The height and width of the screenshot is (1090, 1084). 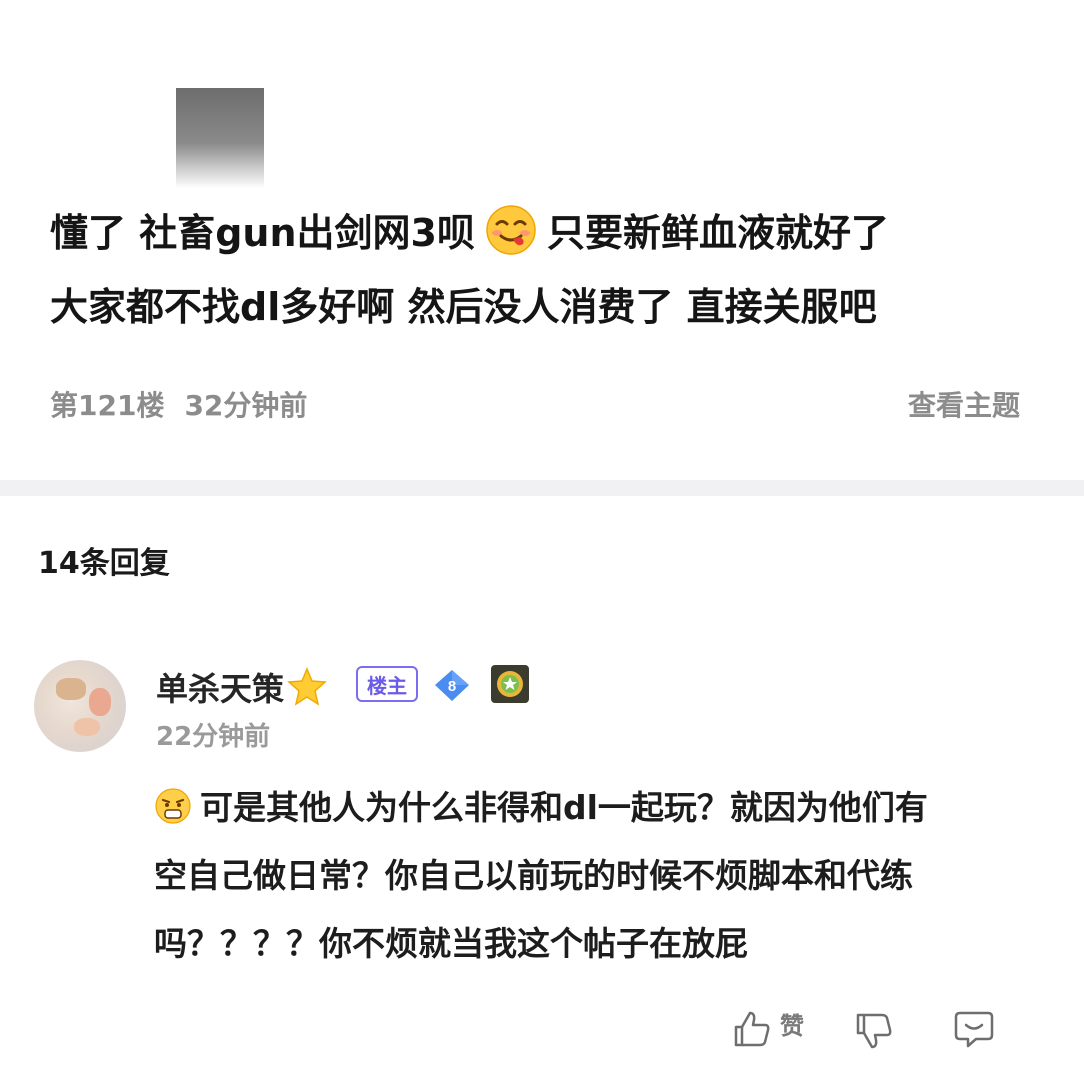 What do you see at coordinates (387, 684) in the screenshot?
I see `owner-badge: 楼主` at bounding box center [387, 684].